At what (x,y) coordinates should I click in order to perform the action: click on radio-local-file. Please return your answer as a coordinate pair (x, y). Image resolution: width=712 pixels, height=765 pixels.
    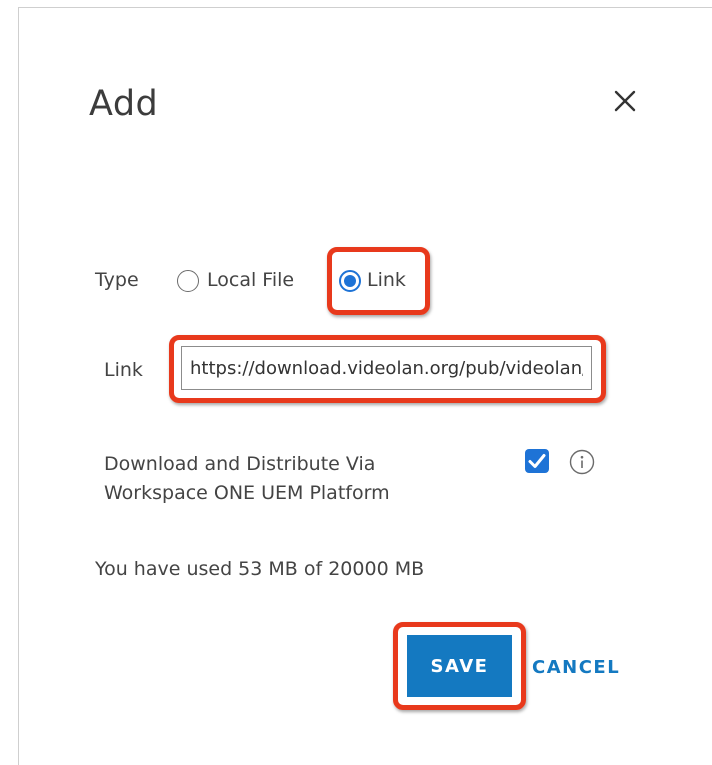
    Looking at the image, I should click on (188, 281).